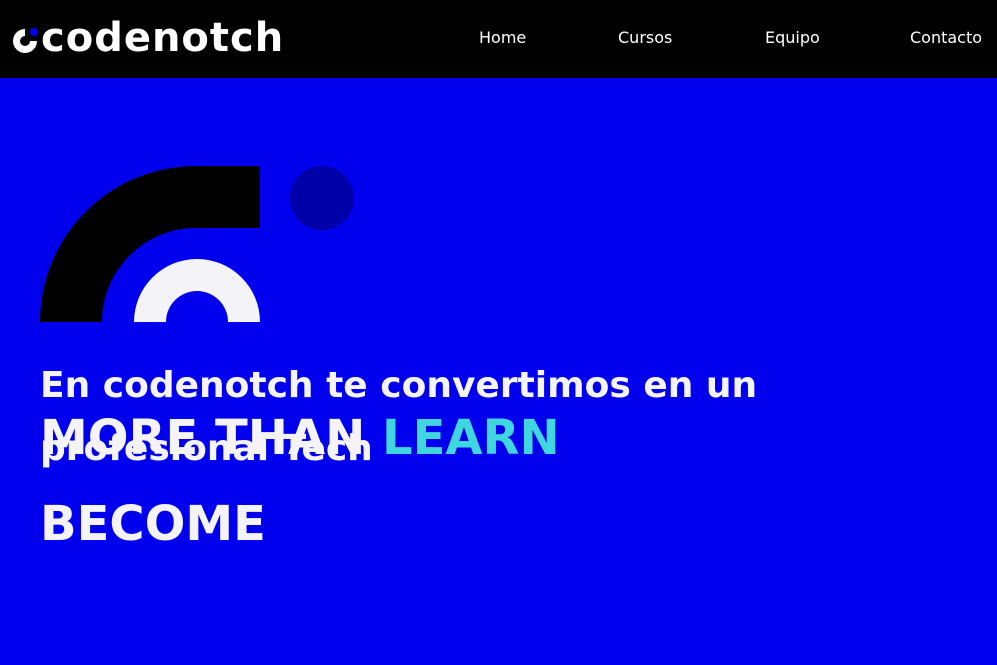 This screenshot has width=997, height=665. Describe the element at coordinates (153, 524) in the screenshot. I see `tagline-become: BECOME` at that location.